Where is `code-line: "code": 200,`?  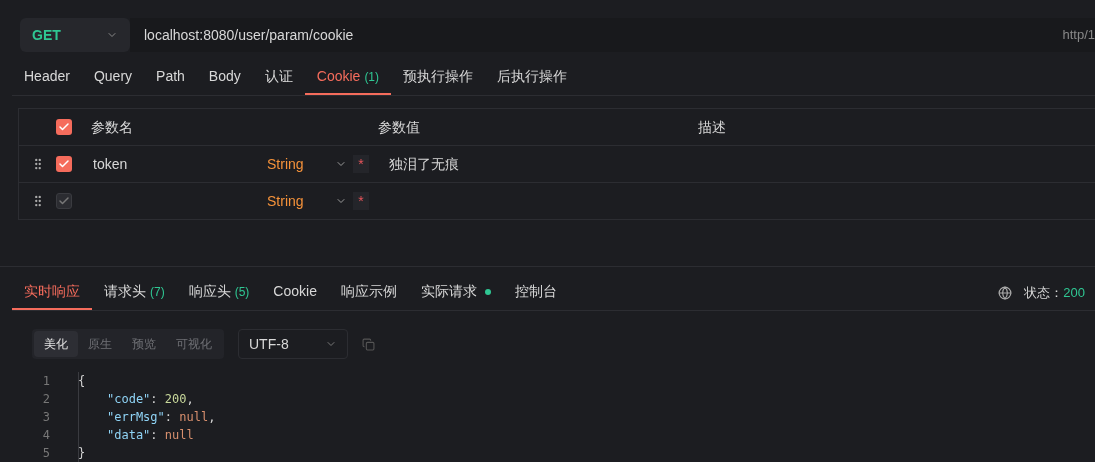 code-line: "code": 200, is located at coordinates (150, 399).